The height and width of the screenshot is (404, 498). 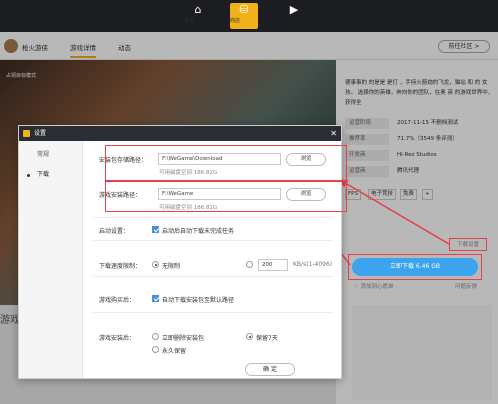 What do you see at coordinates (26, 133) in the screenshot?
I see `settings-app-icon` at bounding box center [26, 133].